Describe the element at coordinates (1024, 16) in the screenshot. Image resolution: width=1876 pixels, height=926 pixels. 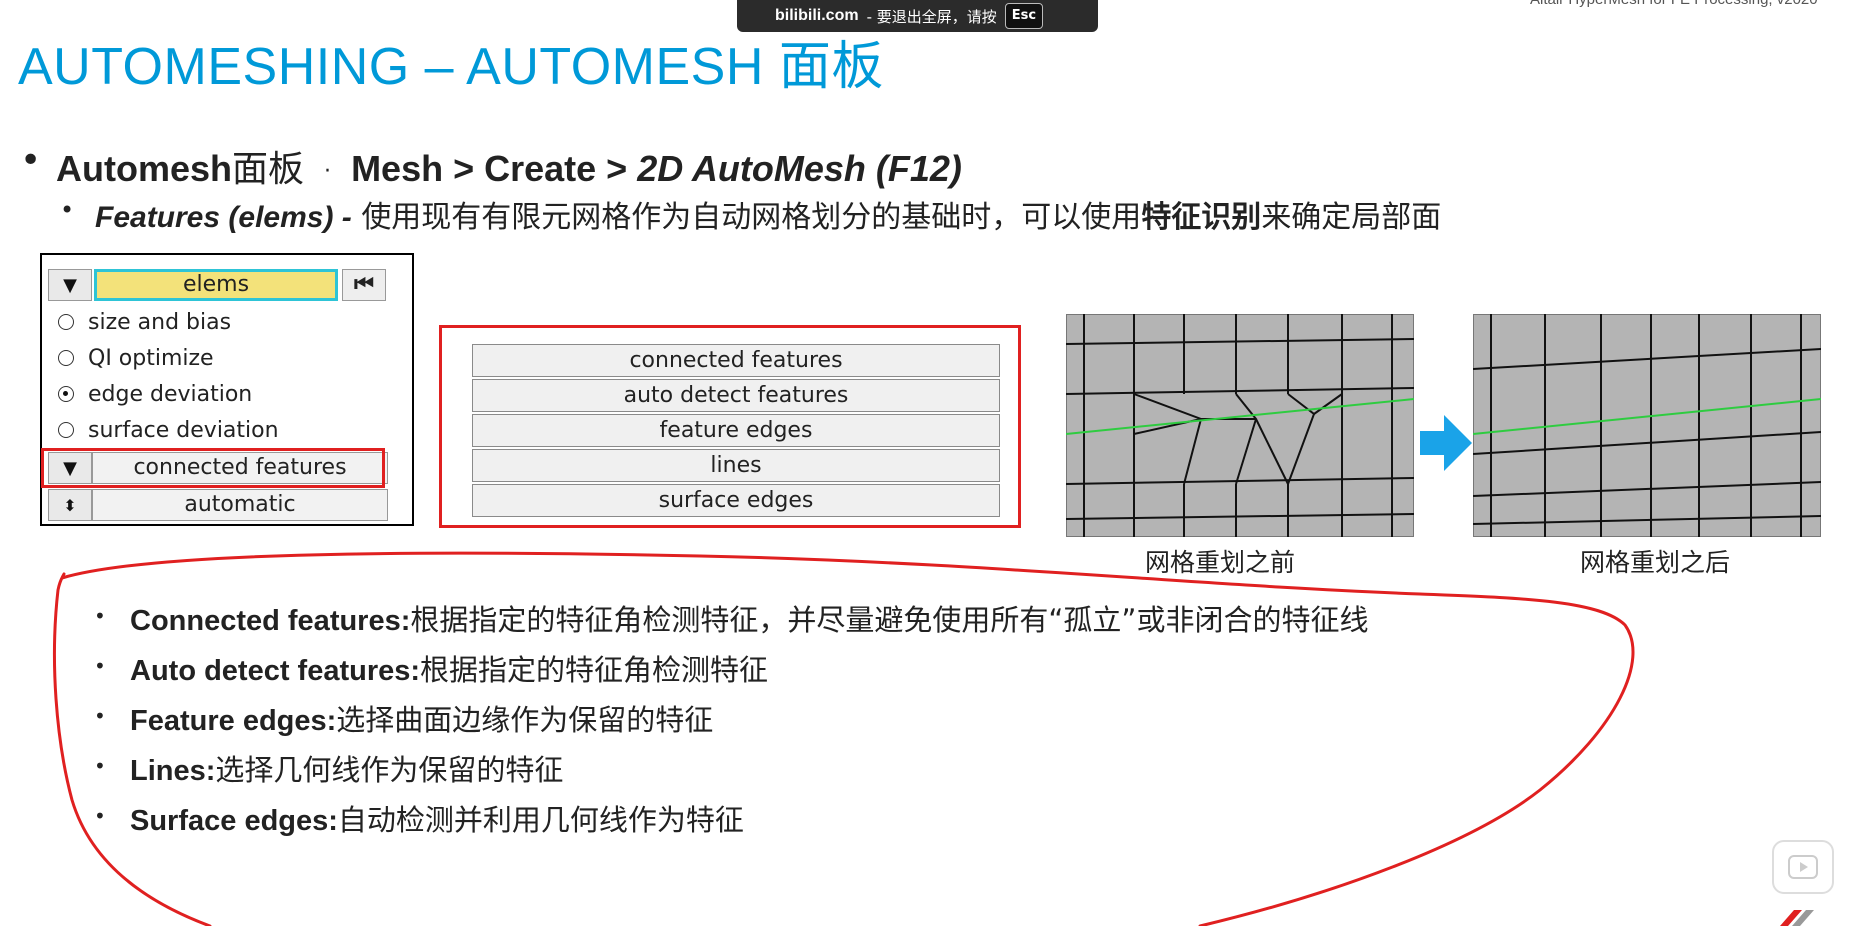
I see `esc-key-hint: Esc` at that location.